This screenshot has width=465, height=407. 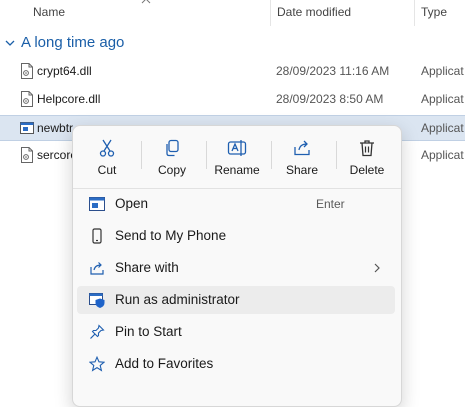 What do you see at coordinates (302, 157) in the screenshot?
I see `share-button: Share` at bounding box center [302, 157].